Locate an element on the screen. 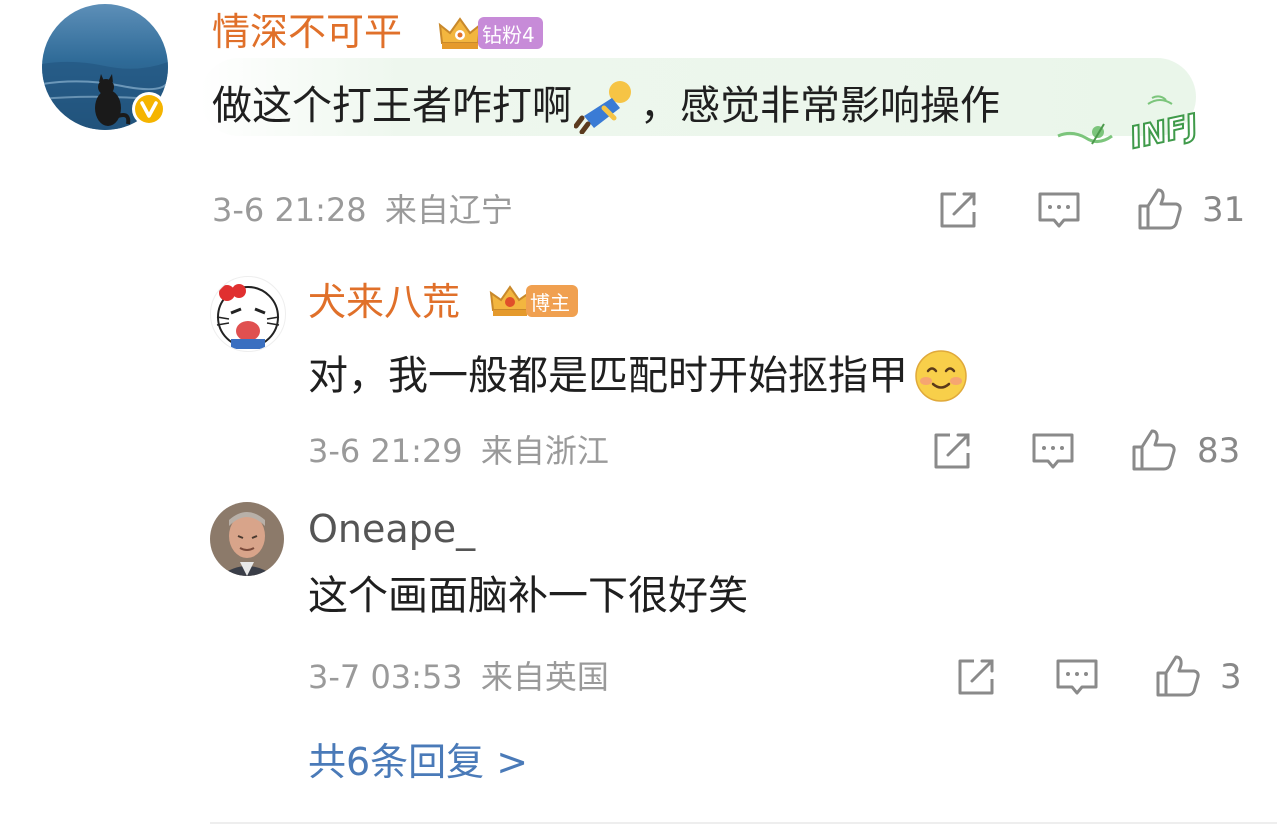  comment-meta: 3-6 21:29 来自浙江 is located at coordinates (458, 451).